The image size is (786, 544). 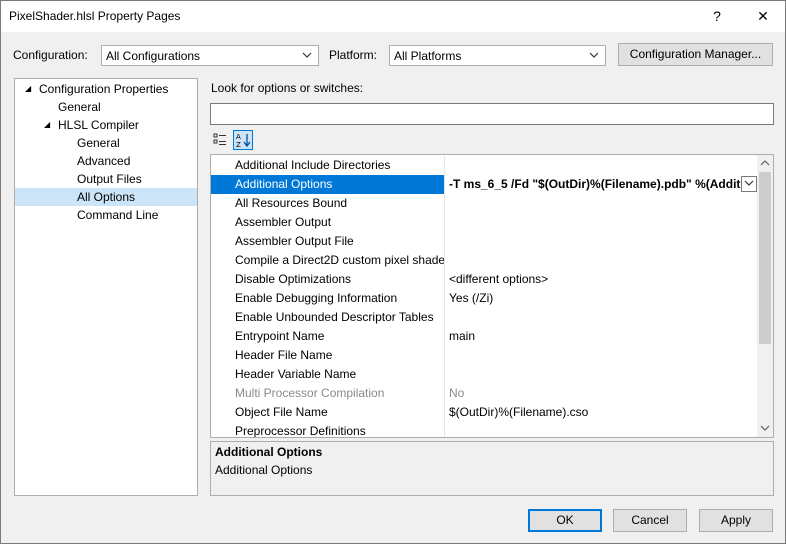 What do you see at coordinates (484, 336) in the screenshot?
I see `property-row: Entrypoint Name main` at bounding box center [484, 336].